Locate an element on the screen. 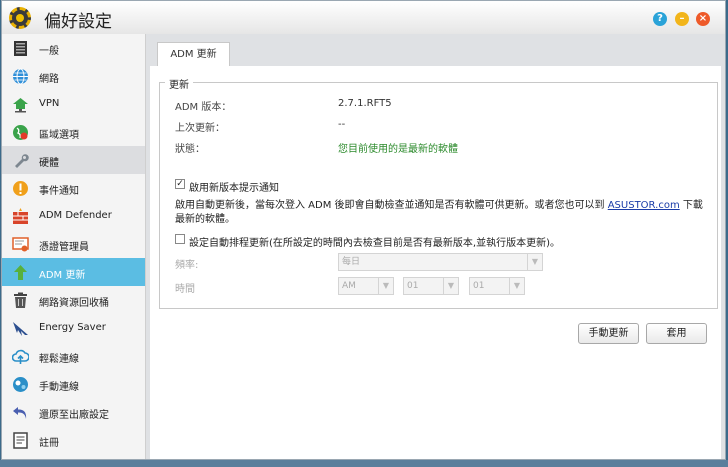 The image size is (728, 467). sidebar-item-adm-update: ADM 更新 is located at coordinates (73, 272).